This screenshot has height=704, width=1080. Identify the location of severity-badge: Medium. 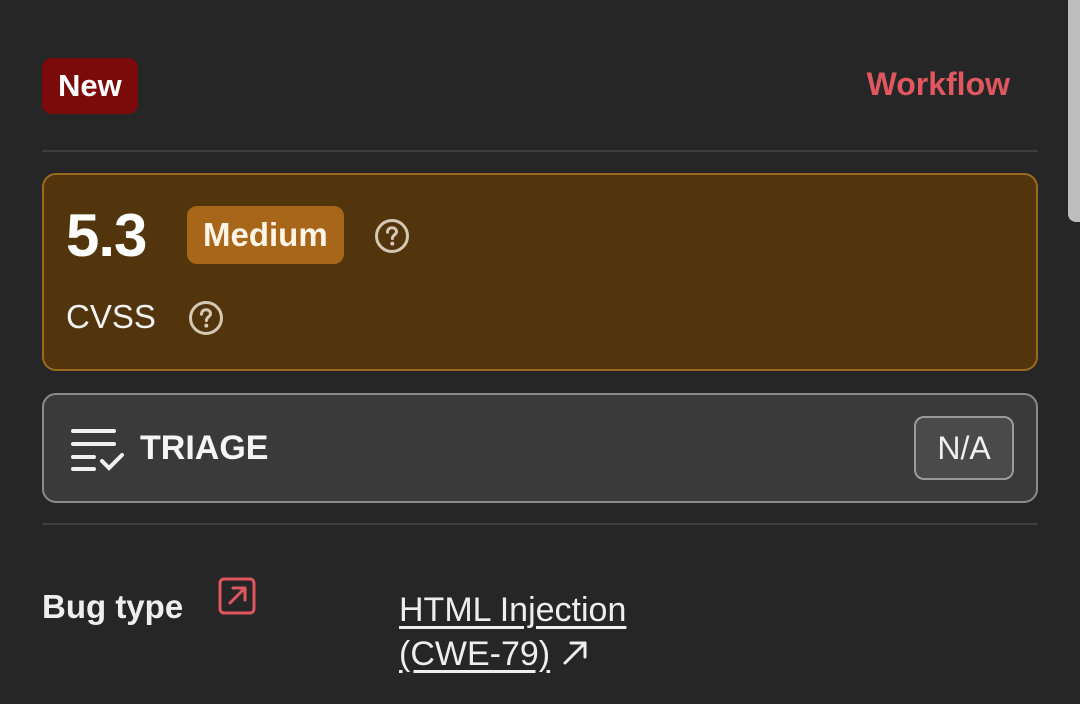
(265, 235).